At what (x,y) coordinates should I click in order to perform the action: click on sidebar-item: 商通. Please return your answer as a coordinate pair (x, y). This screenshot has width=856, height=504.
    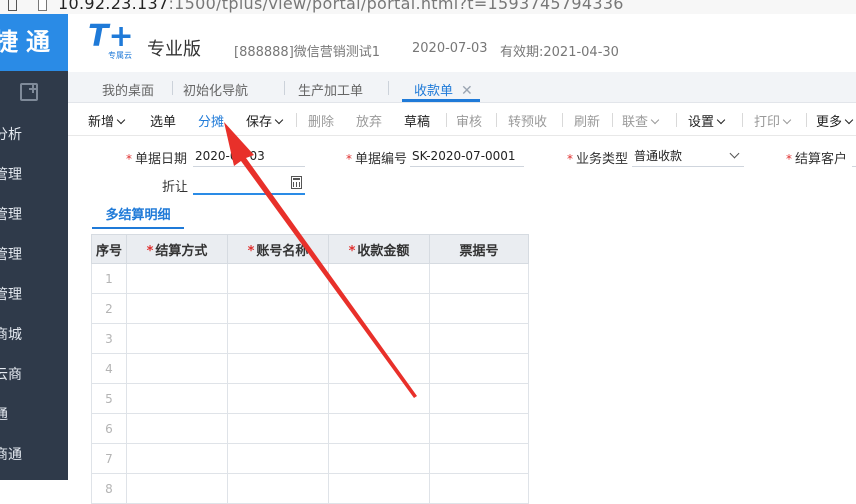
    Looking at the image, I should click on (32, 454).